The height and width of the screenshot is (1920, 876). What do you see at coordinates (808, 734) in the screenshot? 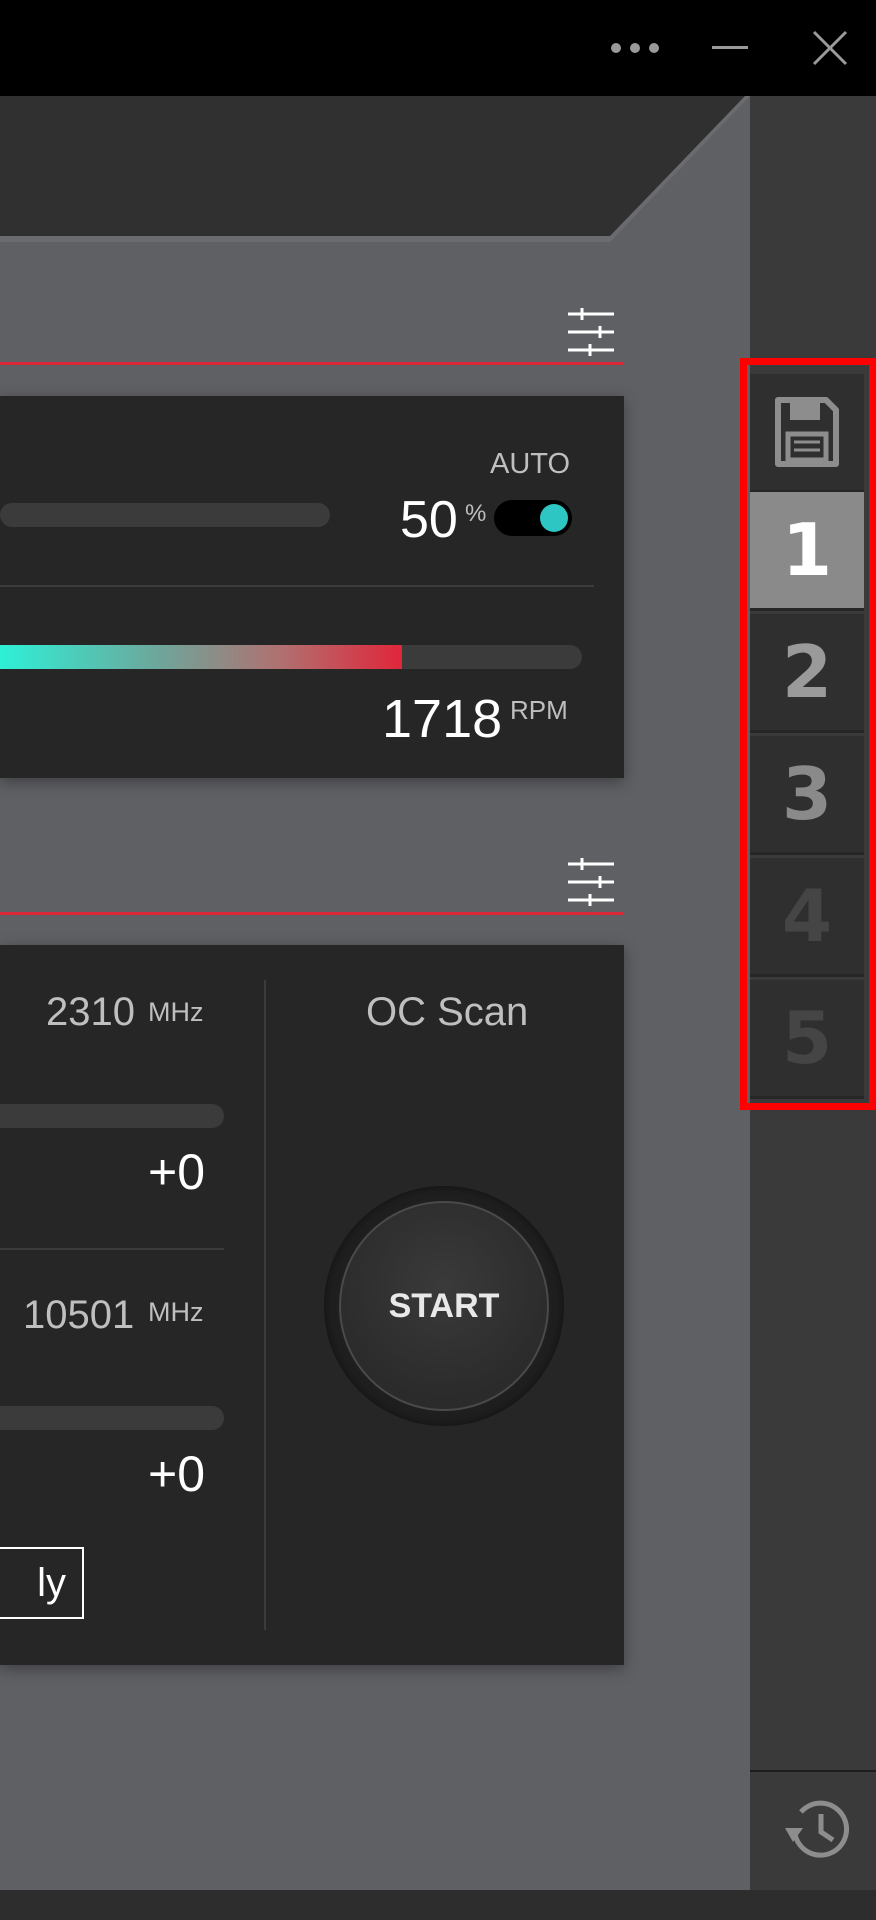
I see `profile-list: 1 2 3 4 5` at bounding box center [808, 734].